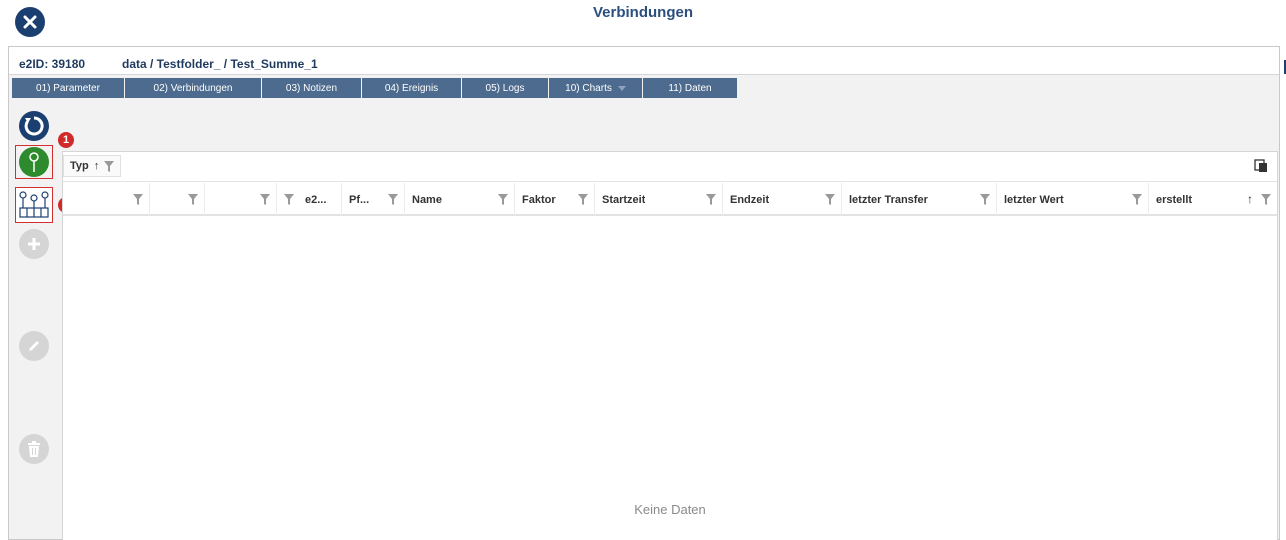 The image size is (1286, 540). I want to click on group-connections-button, so click(34, 205).